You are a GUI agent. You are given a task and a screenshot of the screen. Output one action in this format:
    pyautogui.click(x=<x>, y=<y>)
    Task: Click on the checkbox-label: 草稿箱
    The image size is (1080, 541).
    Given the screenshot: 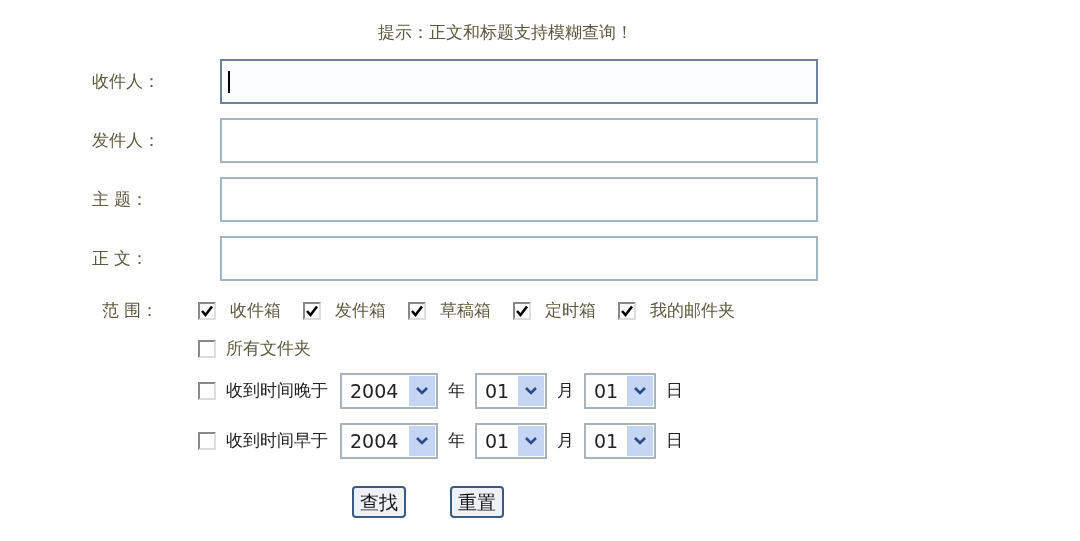 What is the action you would take?
    pyautogui.click(x=465, y=311)
    